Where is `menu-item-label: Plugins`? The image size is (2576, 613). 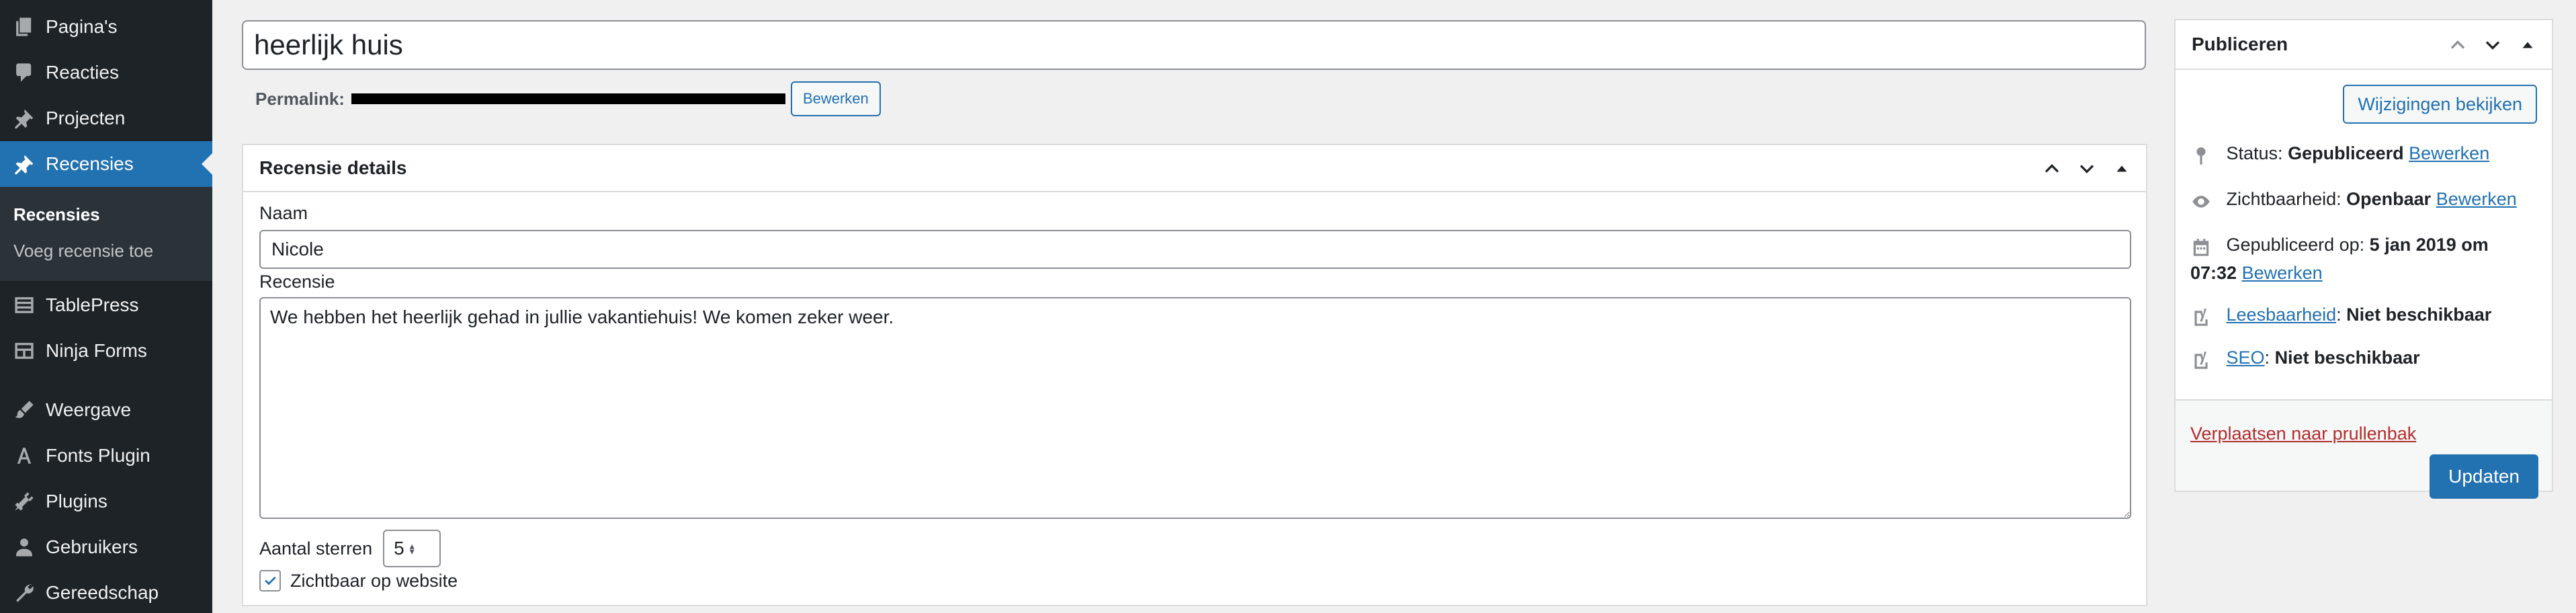
menu-item-label: Plugins is located at coordinates (77, 501).